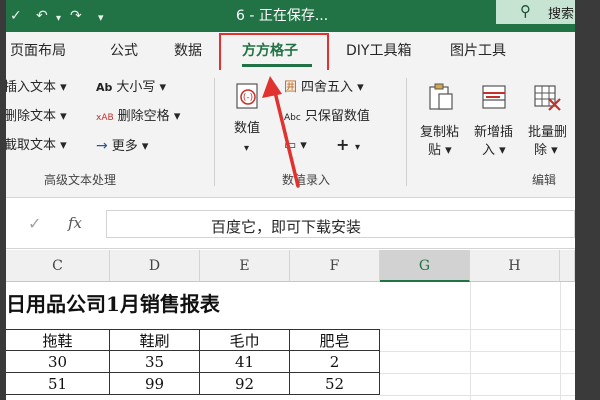 The image size is (600, 400). What do you see at coordinates (36, 88) in the screenshot?
I see `insert-text-button: 插入文本 ▾` at bounding box center [36, 88].